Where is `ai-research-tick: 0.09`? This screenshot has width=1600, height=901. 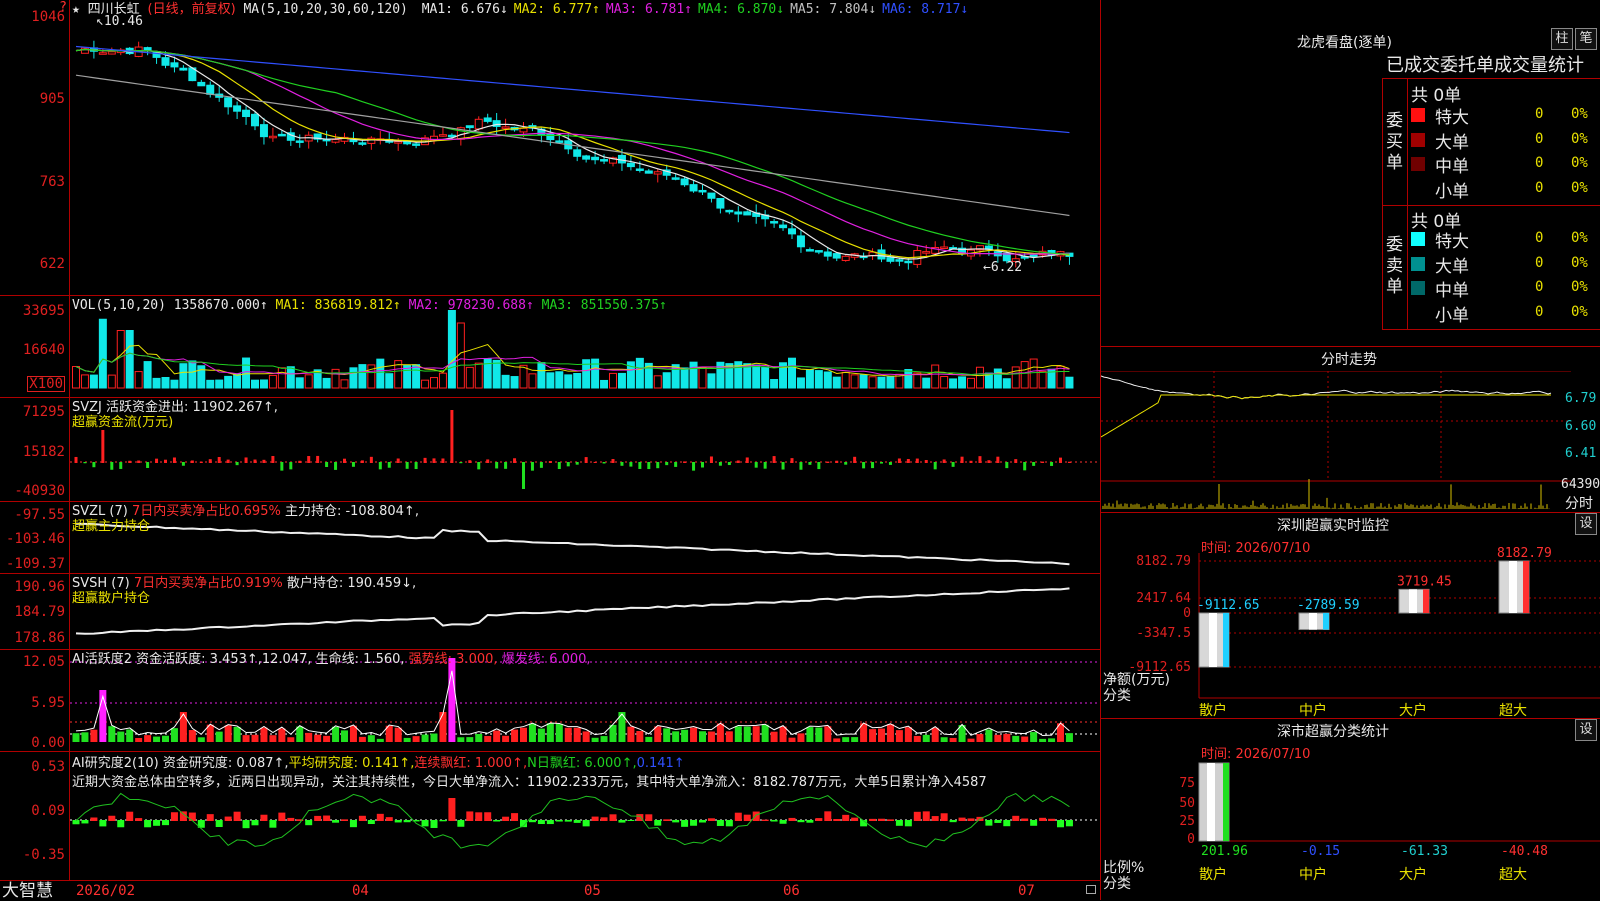 ai-research-tick: 0.09 is located at coordinates (48, 811).